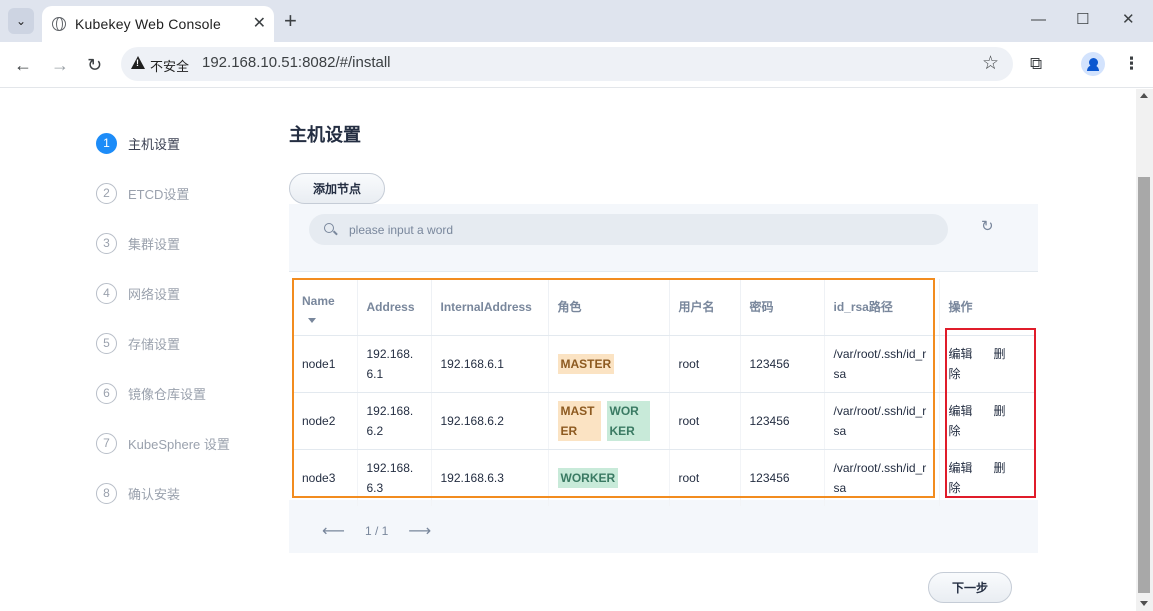 The image size is (1153, 611). I want to click on step-number: 2, so click(106, 193).